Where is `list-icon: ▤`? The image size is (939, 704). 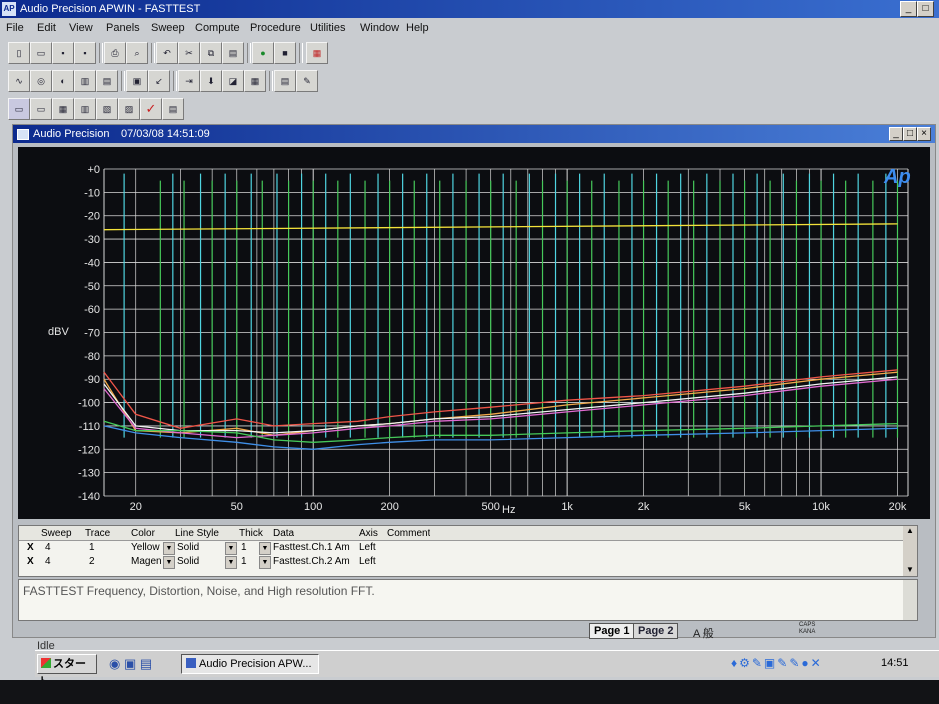 list-icon: ▤ is located at coordinates (173, 109).